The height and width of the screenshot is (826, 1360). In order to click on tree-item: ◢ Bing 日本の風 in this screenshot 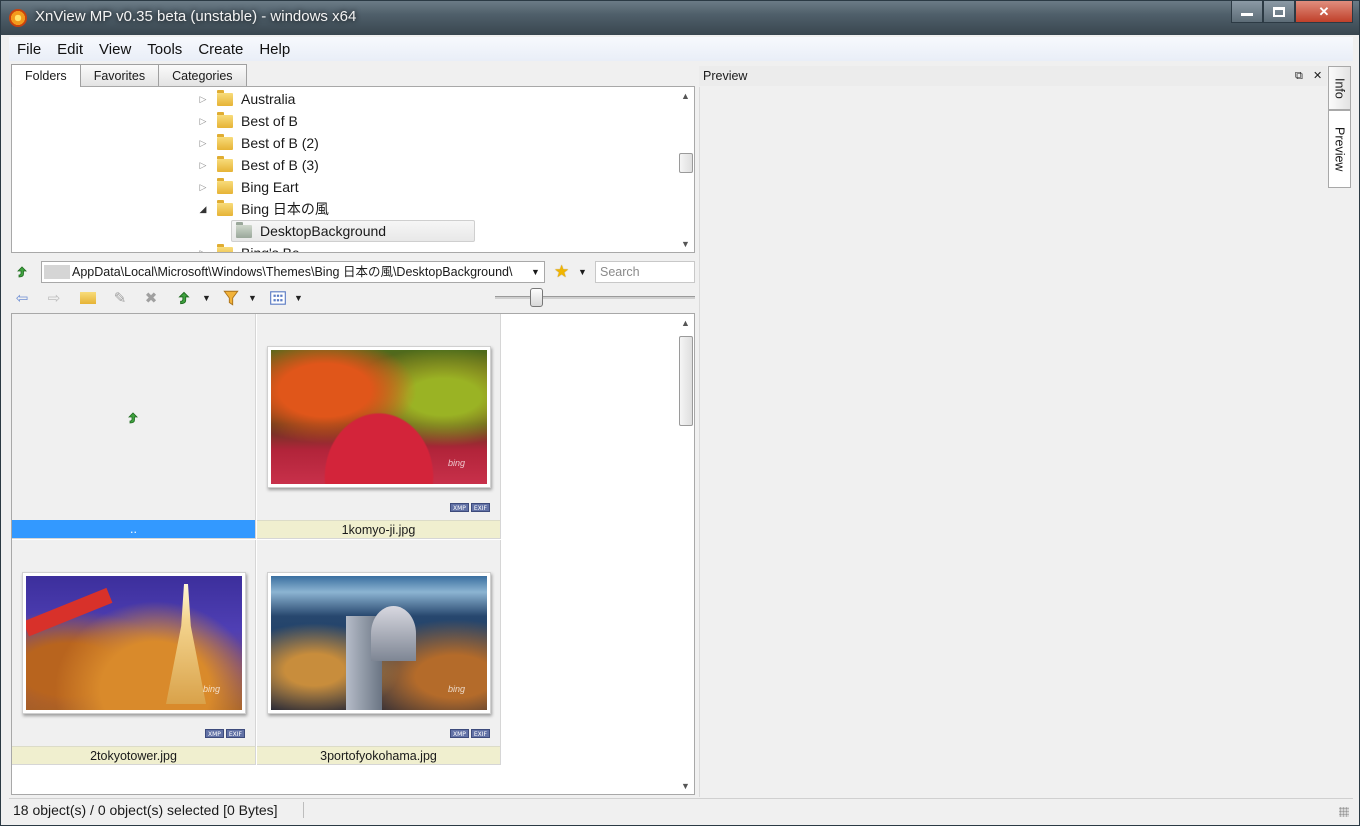, I will do `click(263, 209)`.